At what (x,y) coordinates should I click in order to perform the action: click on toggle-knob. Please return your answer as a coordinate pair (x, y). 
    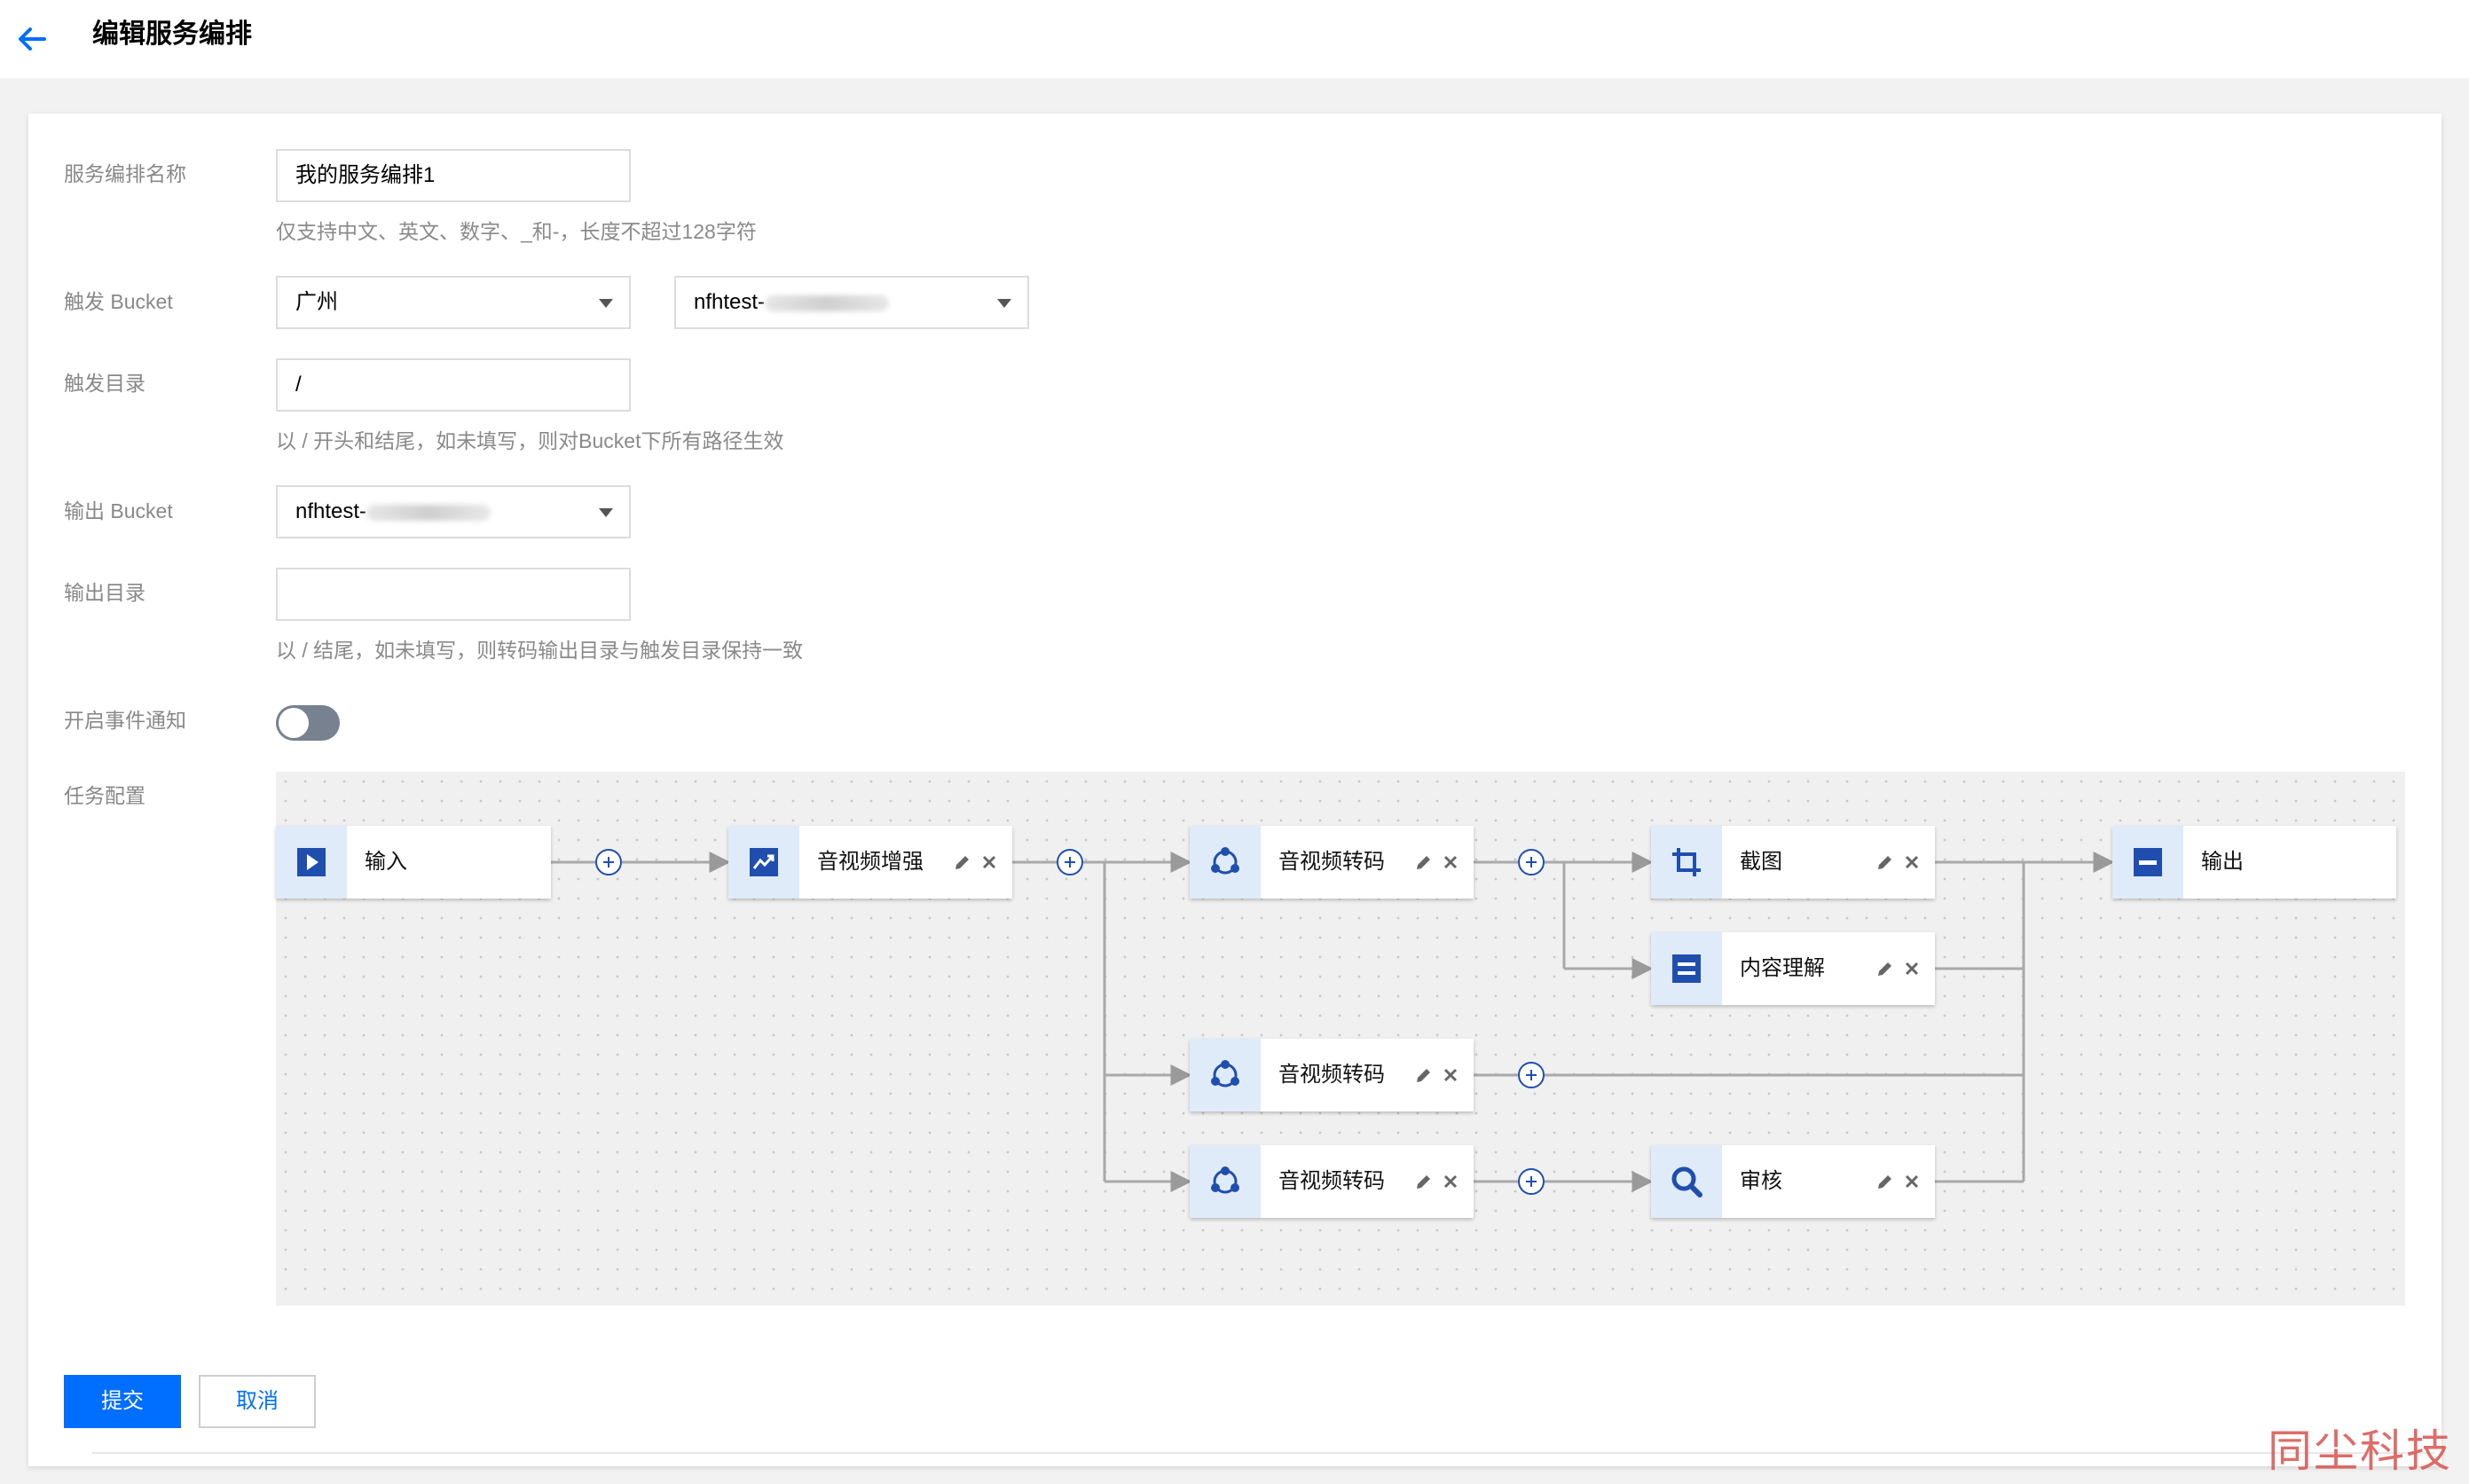
    Looking at the image, I should click on (294, 723).